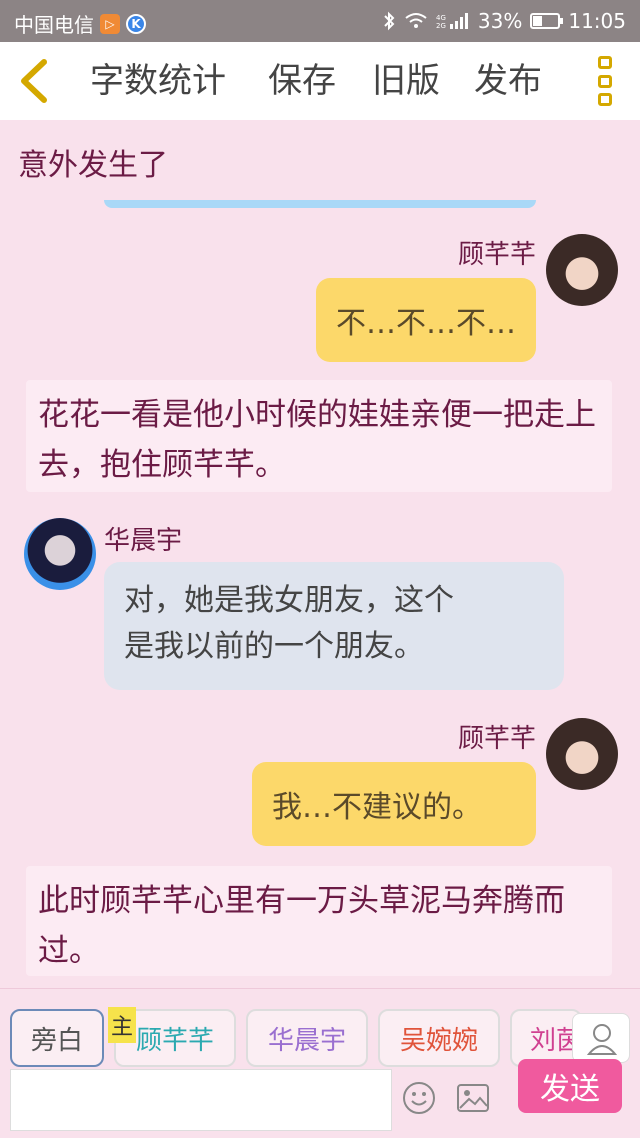 Image resolution: width=640 pixels, height=1138 pixels. Describe the element at coordinates (394, 804) in the screenshot. I see `message-bubble: 我…不建议的。` at that location.